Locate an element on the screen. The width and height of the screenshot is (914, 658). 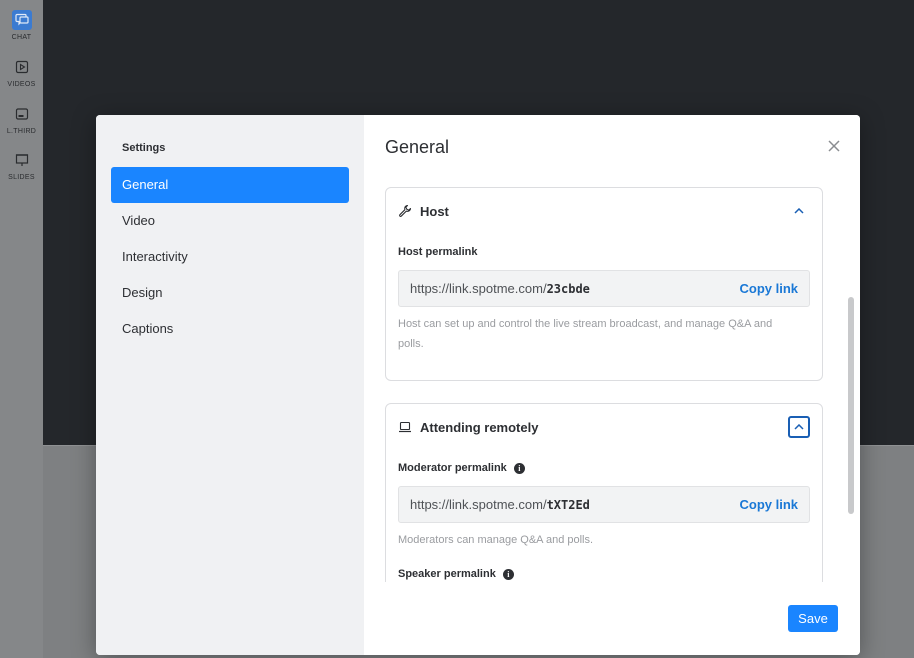
wrench-icon is located at coordinates (405, 211).